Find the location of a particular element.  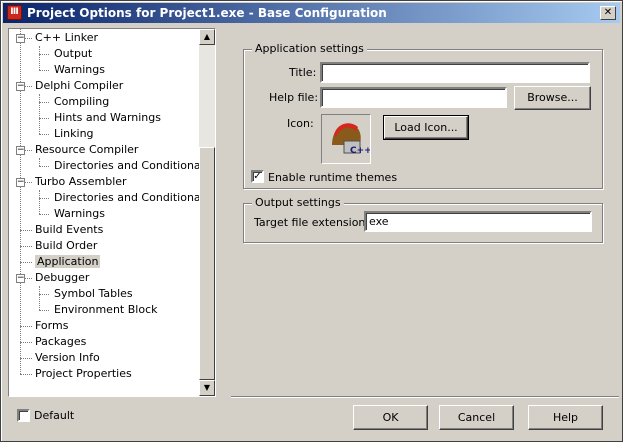

help-file-input is located at coordinates (413, 97).